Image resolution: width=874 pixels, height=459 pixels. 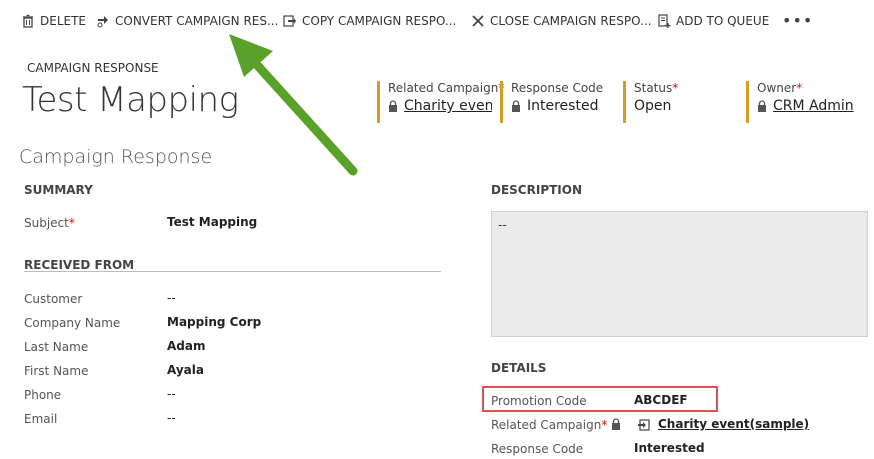 I want to click on more-commands-button: •••, so click(x=797, y=20).